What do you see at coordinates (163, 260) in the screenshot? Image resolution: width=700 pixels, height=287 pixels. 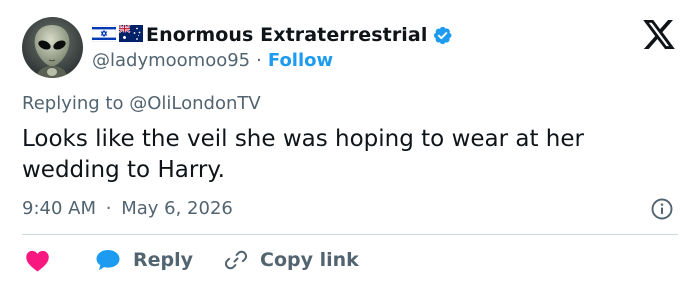 I see `reply-label: Reply` at bounding box center [163, 260].